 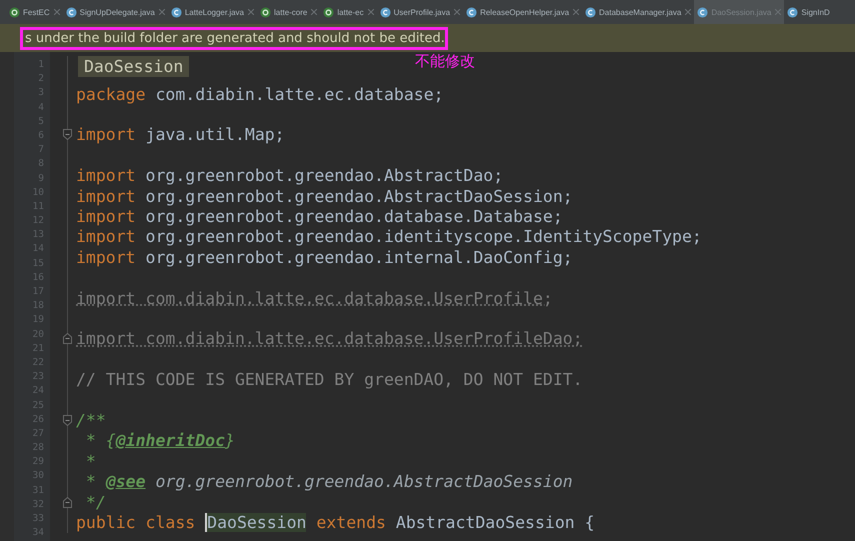 What do you see at coordinates (328, 482) in the screenshot?
I see `code-line: * @see org.greenrobot.greendao.AbstractDaoSession` at bounding box center [328, 482].